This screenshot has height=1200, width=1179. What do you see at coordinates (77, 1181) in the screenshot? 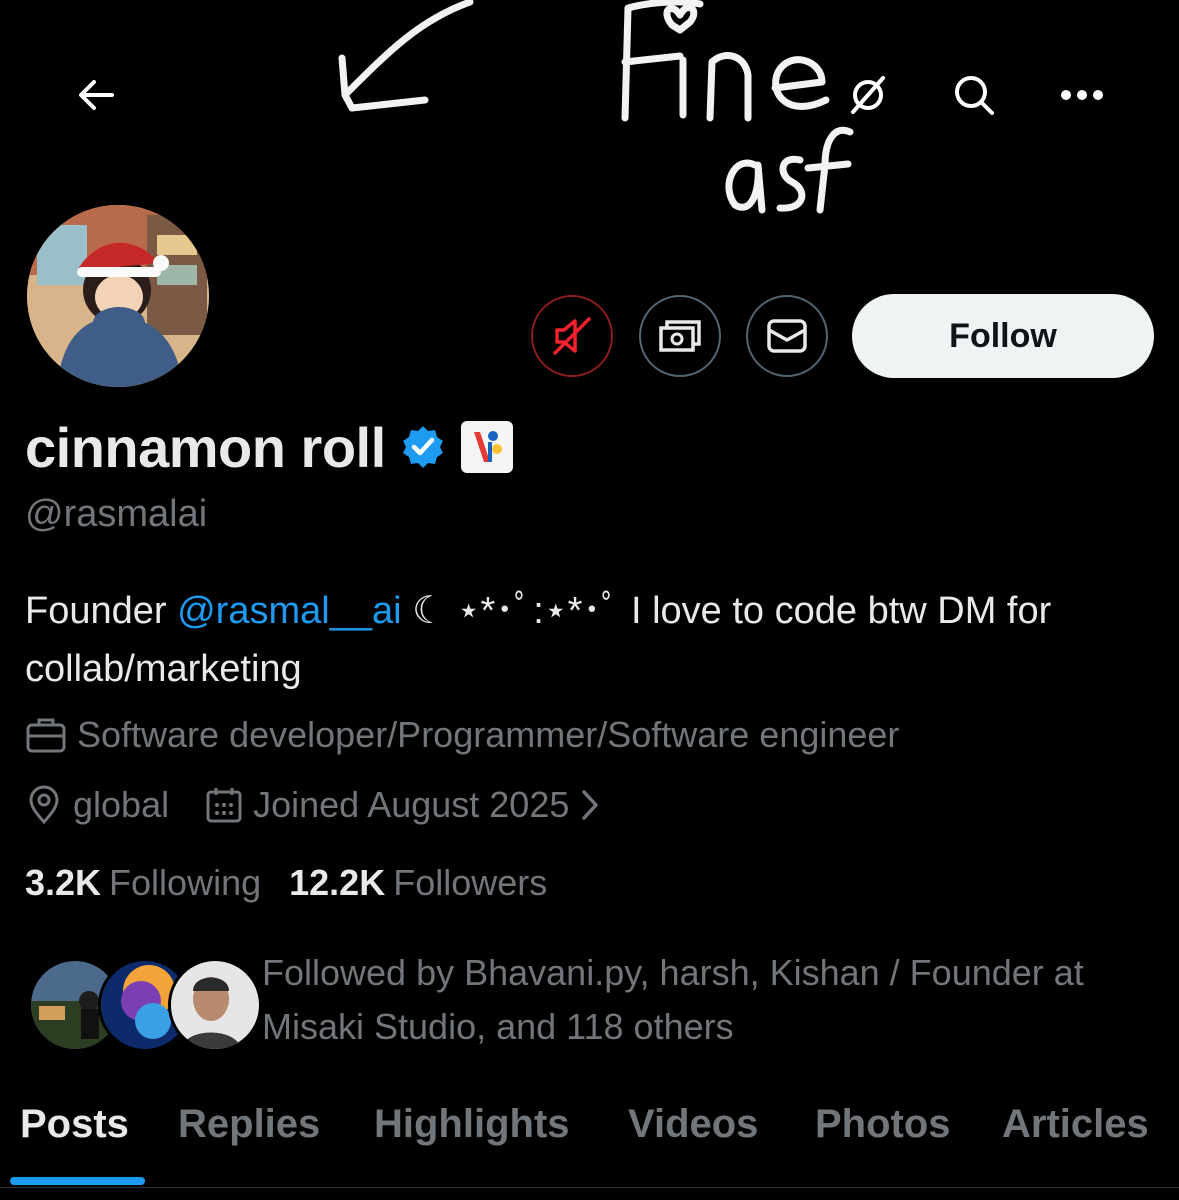
I see `active-tab-indicator` at bounding box center [77, 1181].